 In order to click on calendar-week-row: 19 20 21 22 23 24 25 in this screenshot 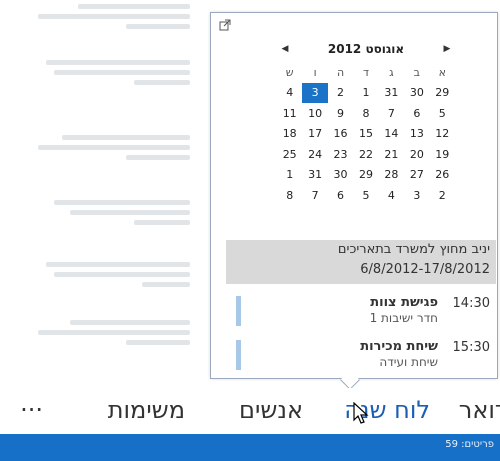, I will do `click(366, 155)`.